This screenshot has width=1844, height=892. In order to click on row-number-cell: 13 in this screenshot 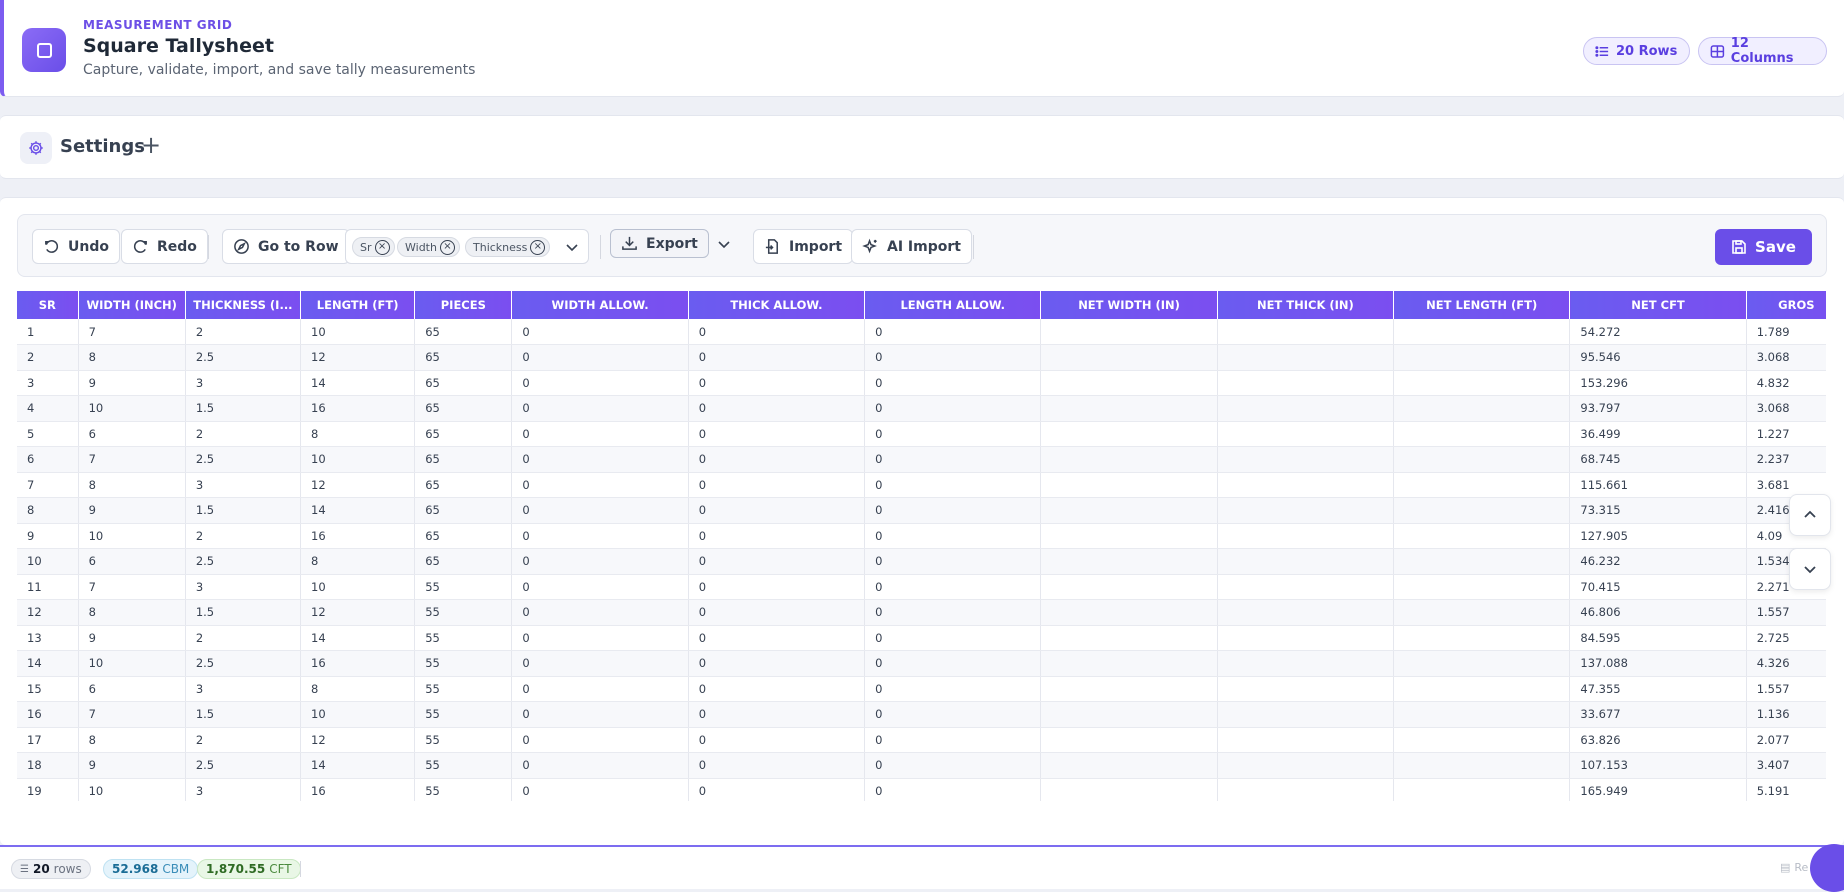, I will do `click(48, 638)`.